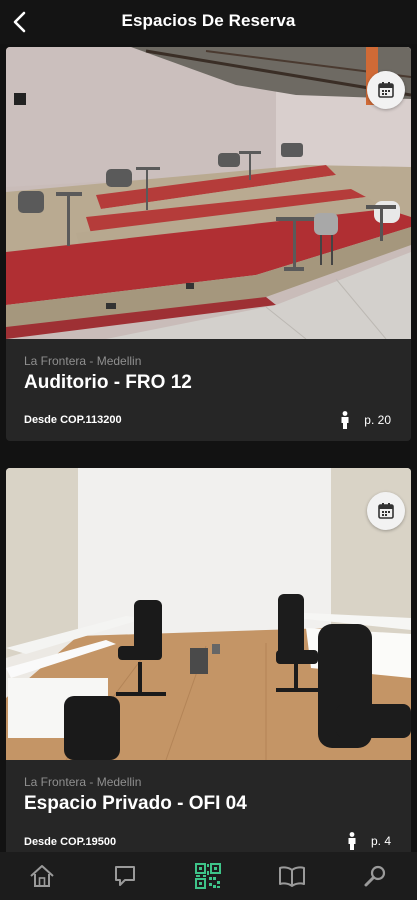  Describe the element at coordinates (108, 382) in the screenshot. I see `space-name: Auditorio - FRO 12` at that location.